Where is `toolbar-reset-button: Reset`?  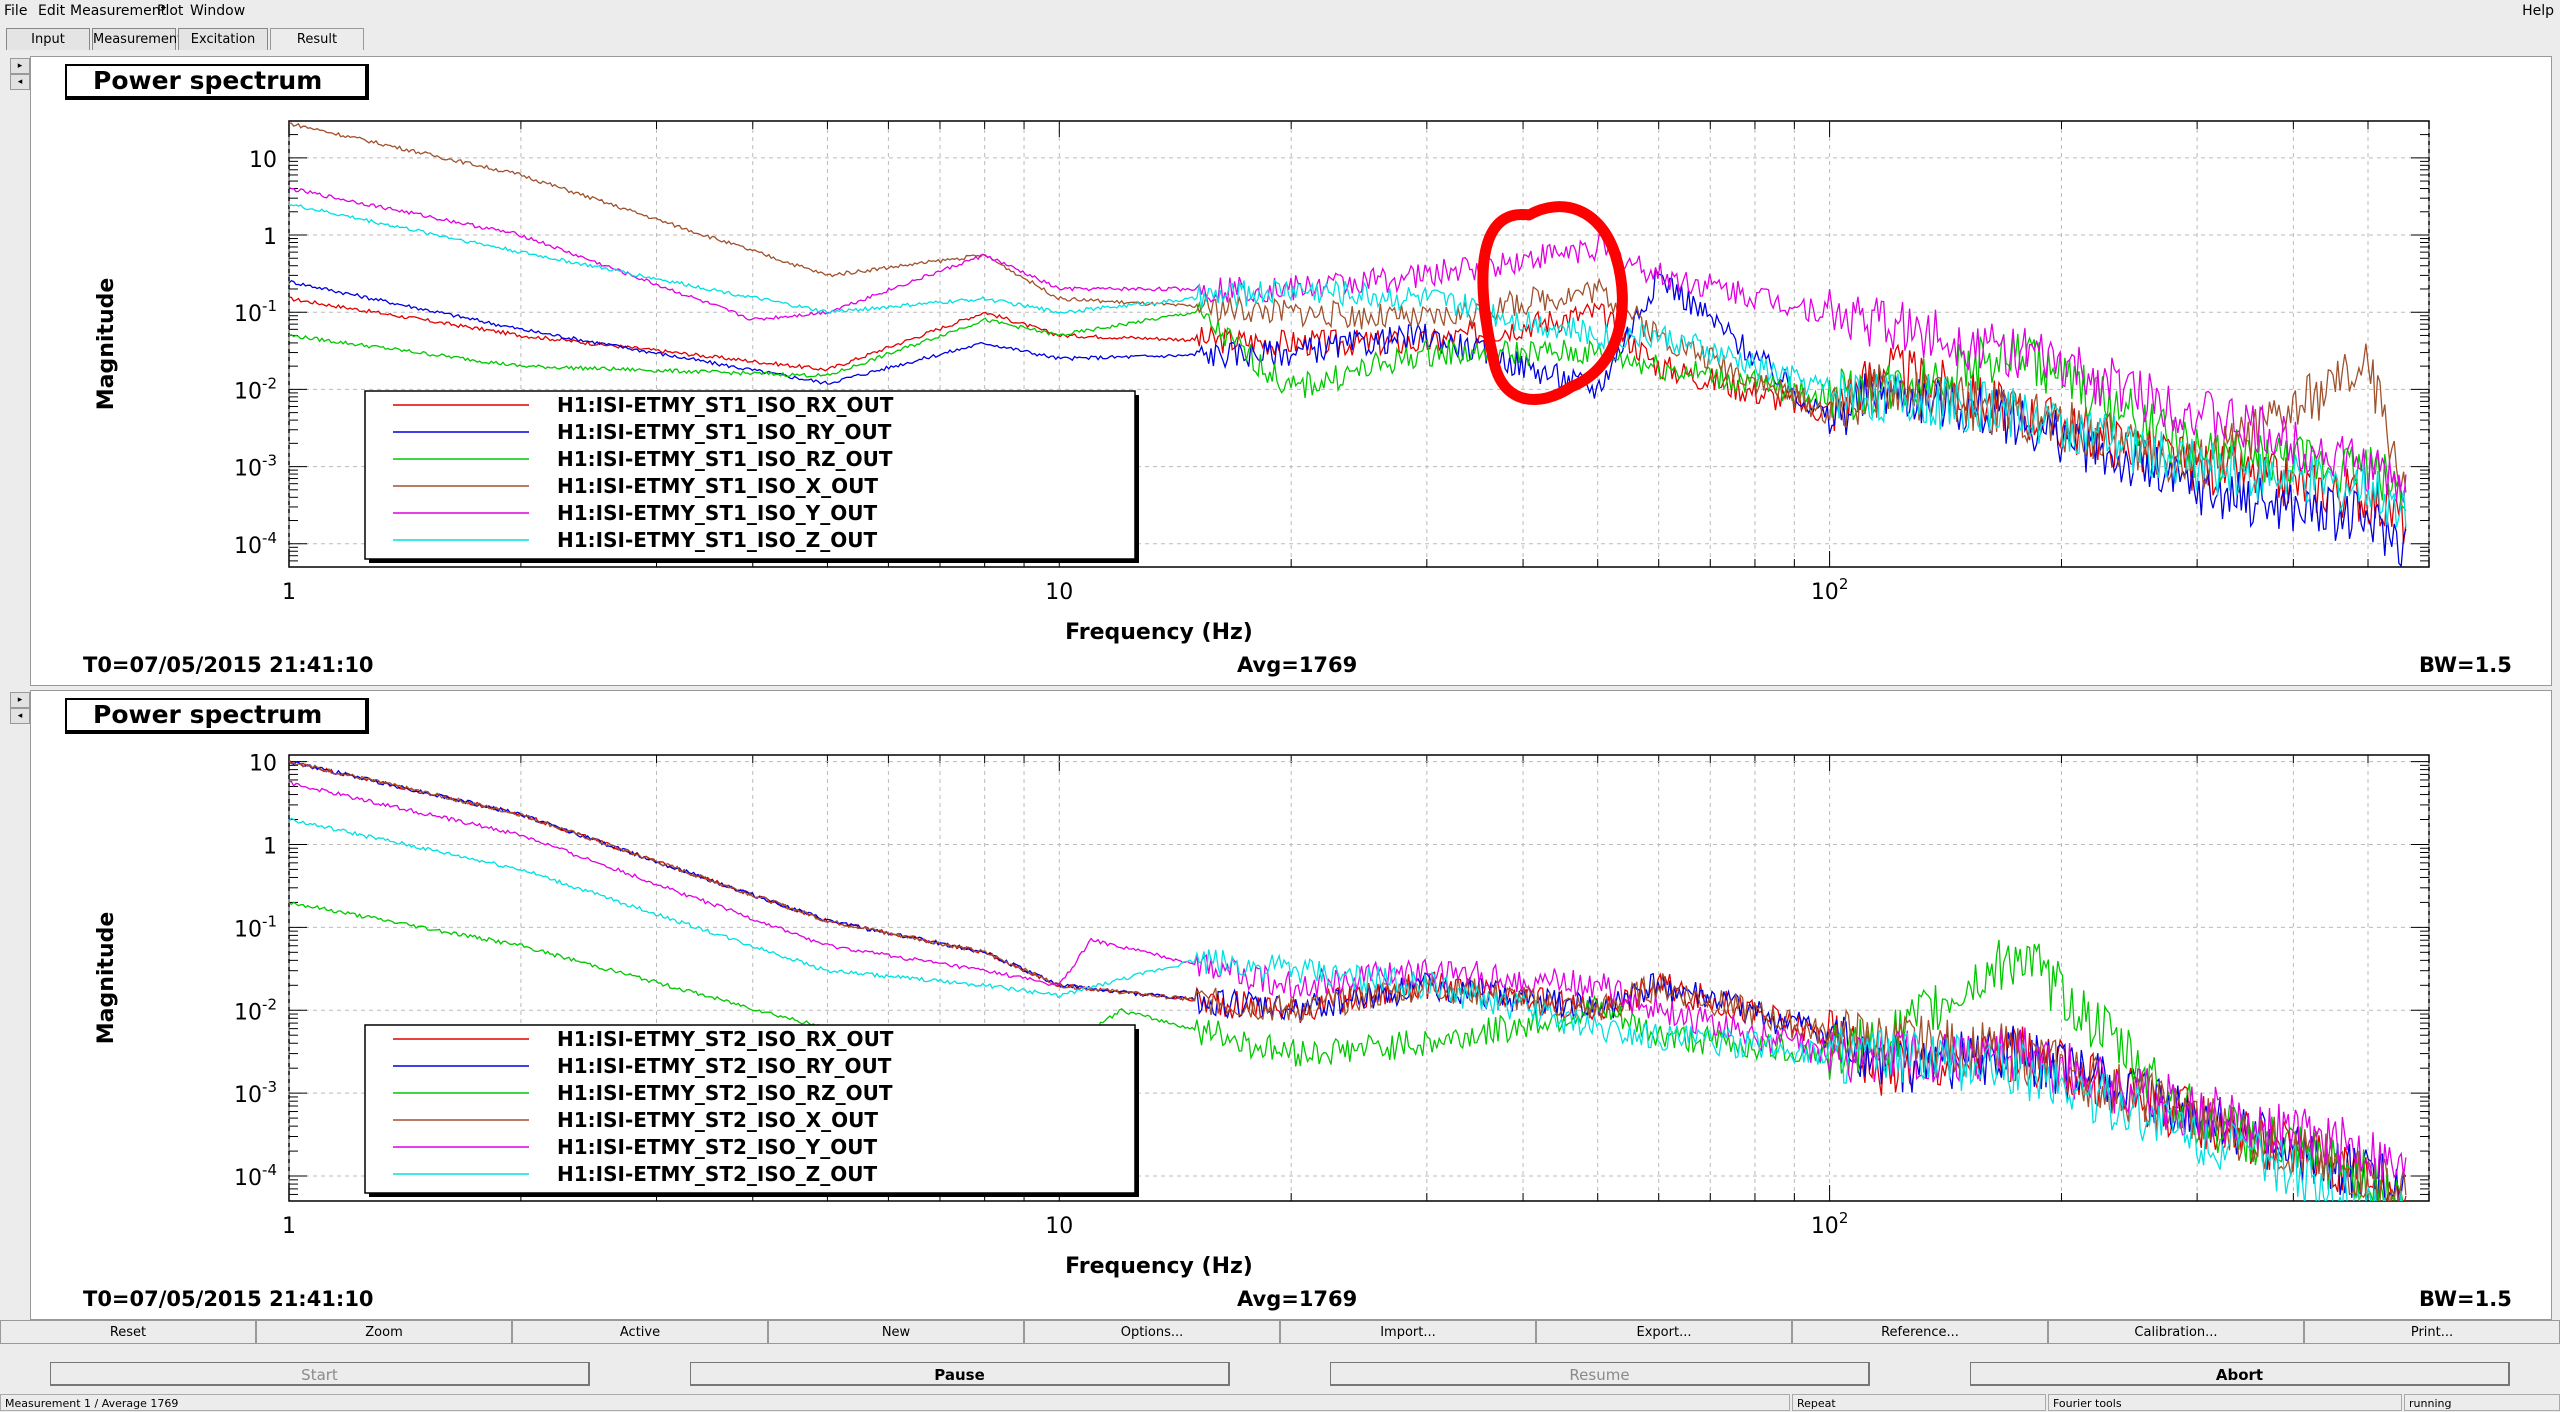
toolbar-reset-button: Reset is located at coordinates (128, 1332).